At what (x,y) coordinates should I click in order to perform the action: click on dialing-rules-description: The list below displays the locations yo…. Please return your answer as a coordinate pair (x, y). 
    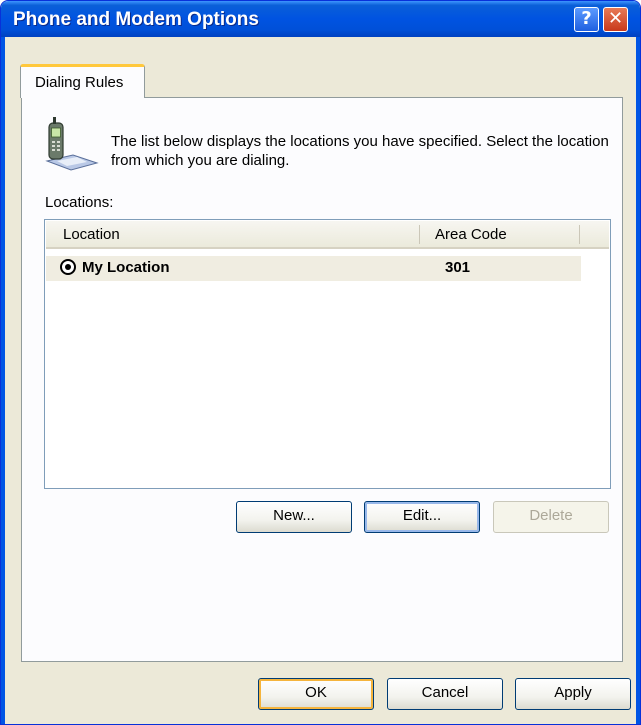
    Looking at the image, I should click on (360, 151).